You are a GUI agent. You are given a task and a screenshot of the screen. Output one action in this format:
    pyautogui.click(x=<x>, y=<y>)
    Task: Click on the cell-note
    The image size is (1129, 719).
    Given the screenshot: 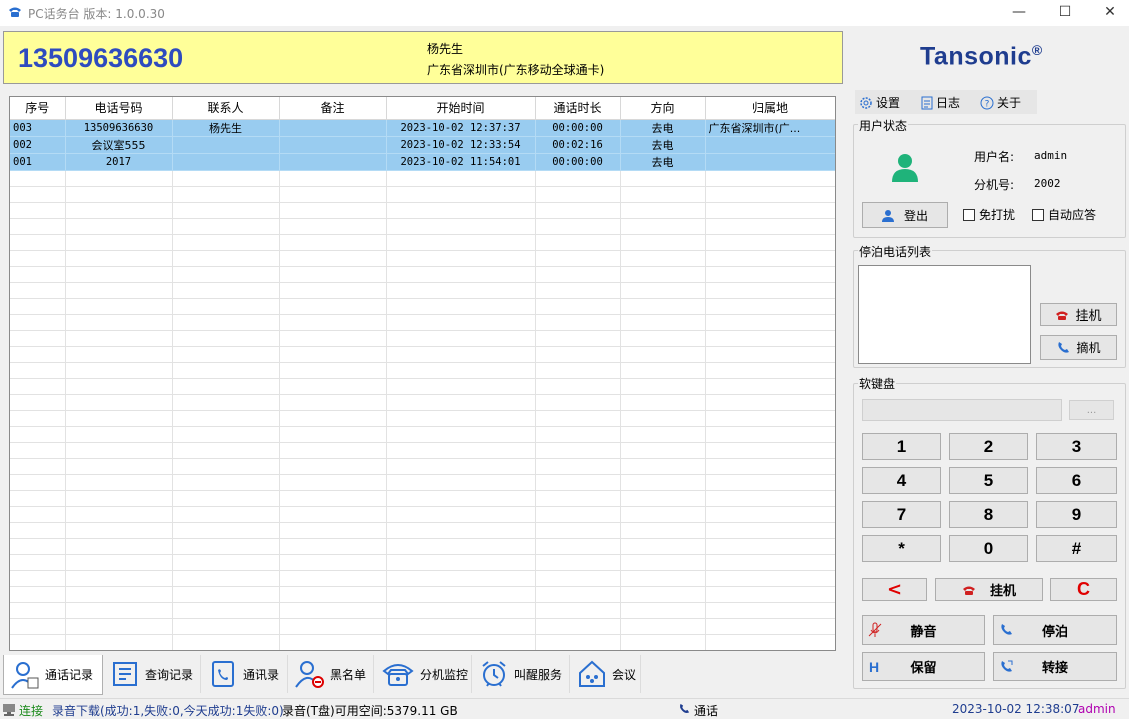 What is the action you would take?
    pyautogui.click(x=333, y=145)
    